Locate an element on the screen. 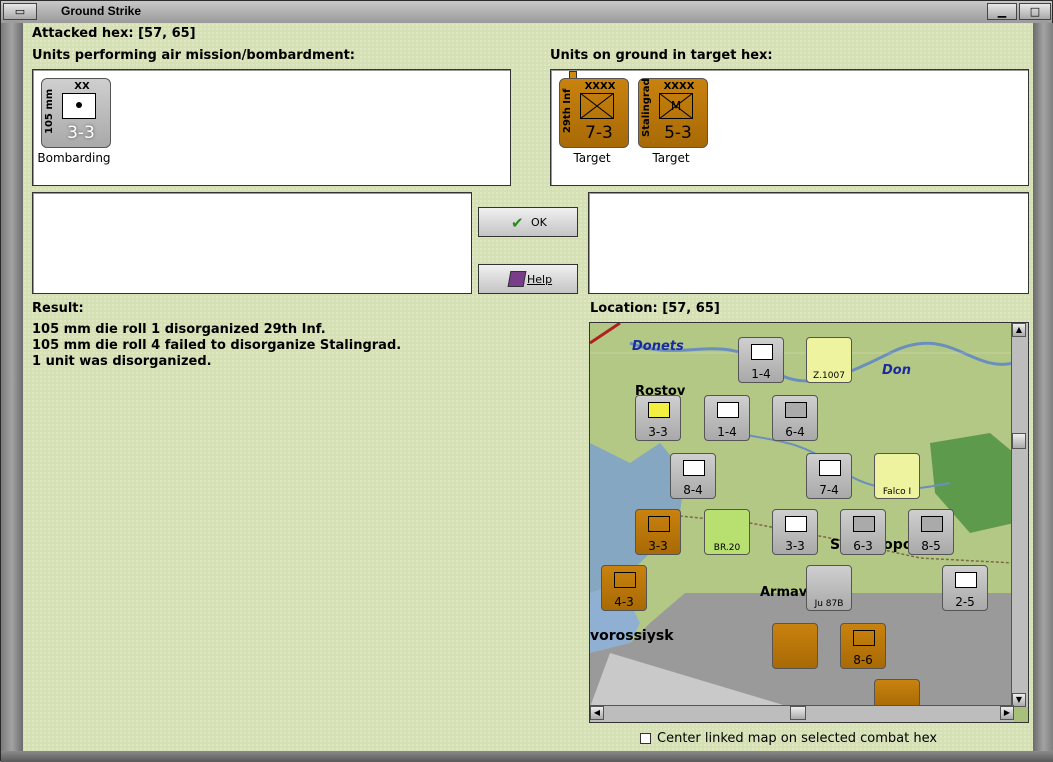 This screenshot has height=762, width=1053. unit-type-letter: M is located at coordinates (676, 106).